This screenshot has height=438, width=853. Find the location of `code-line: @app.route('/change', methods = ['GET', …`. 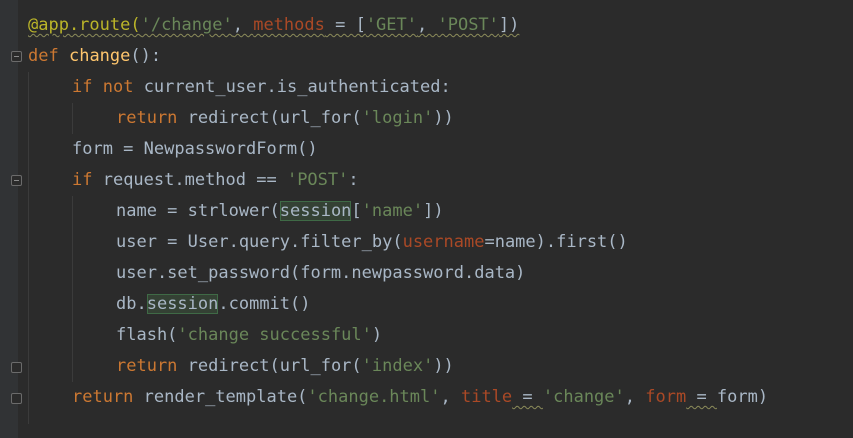

code-line: @app.route('/change', methods = ['GET', … is located at coordinates (273, 25).